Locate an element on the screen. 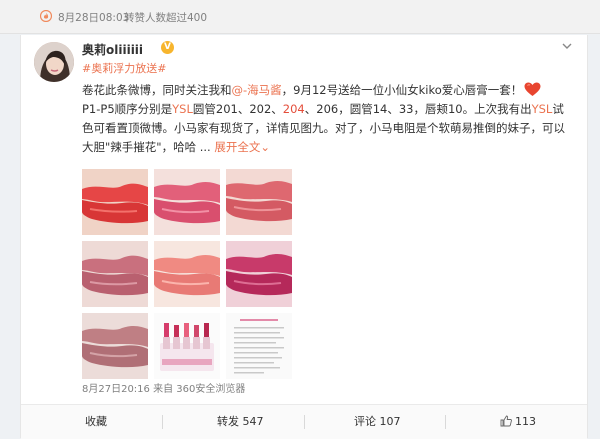  post-meta: 8月27日20:16 来自 360安全浏览器 is located at coordinates (164, 389).